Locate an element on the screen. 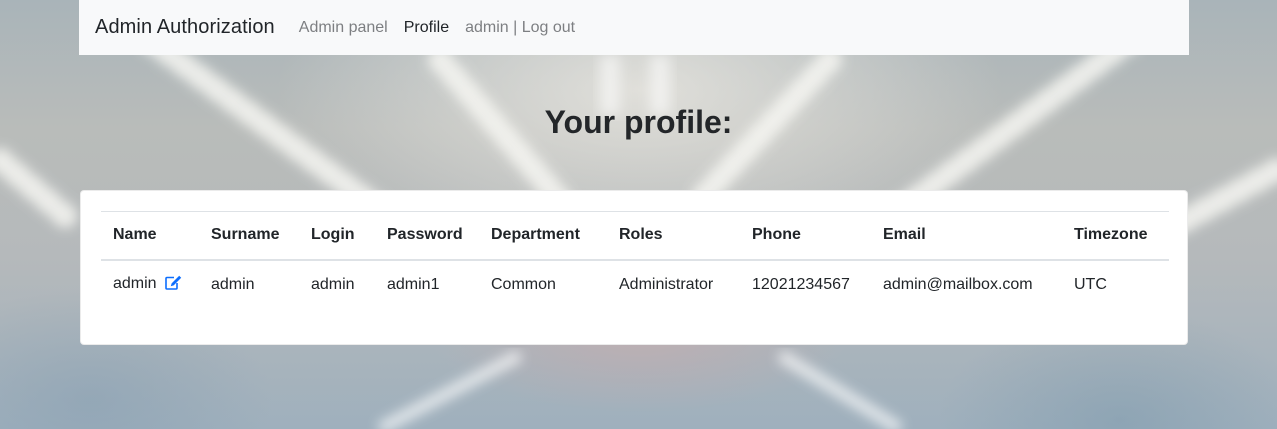 The width and height of the screenshot is (1277, 429). cell-name-text: admin is located at coordinates (135, 283).